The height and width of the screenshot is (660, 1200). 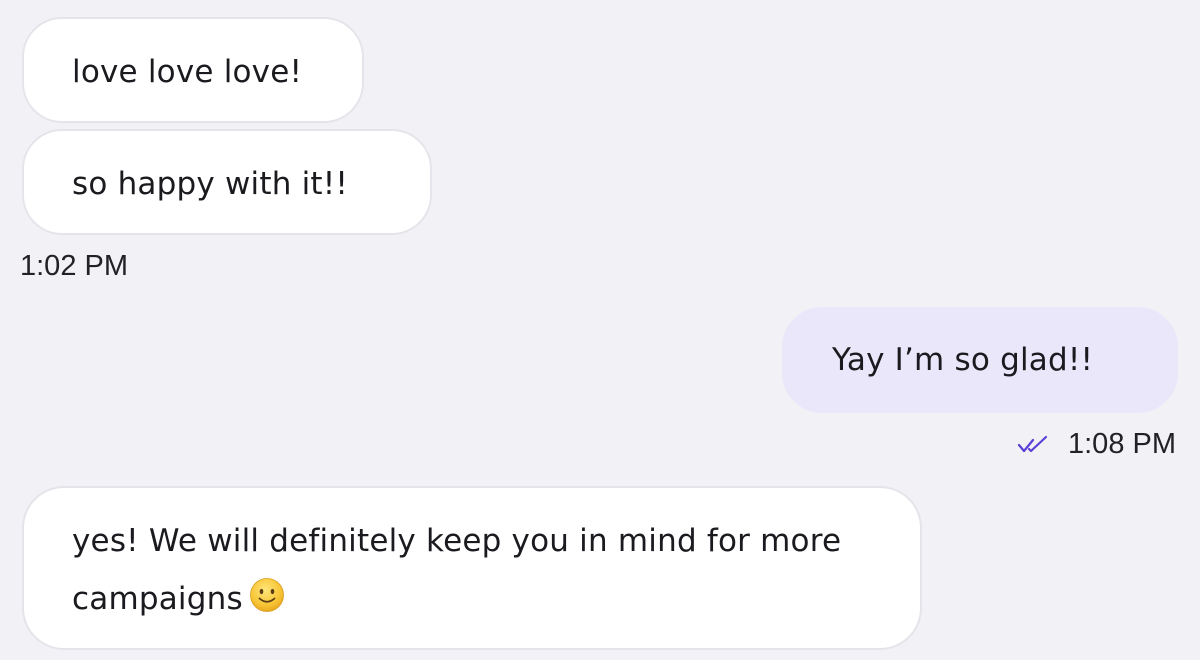 I want to click on message-timestamp: 1:08 PM, so click(x=1122, y=443).